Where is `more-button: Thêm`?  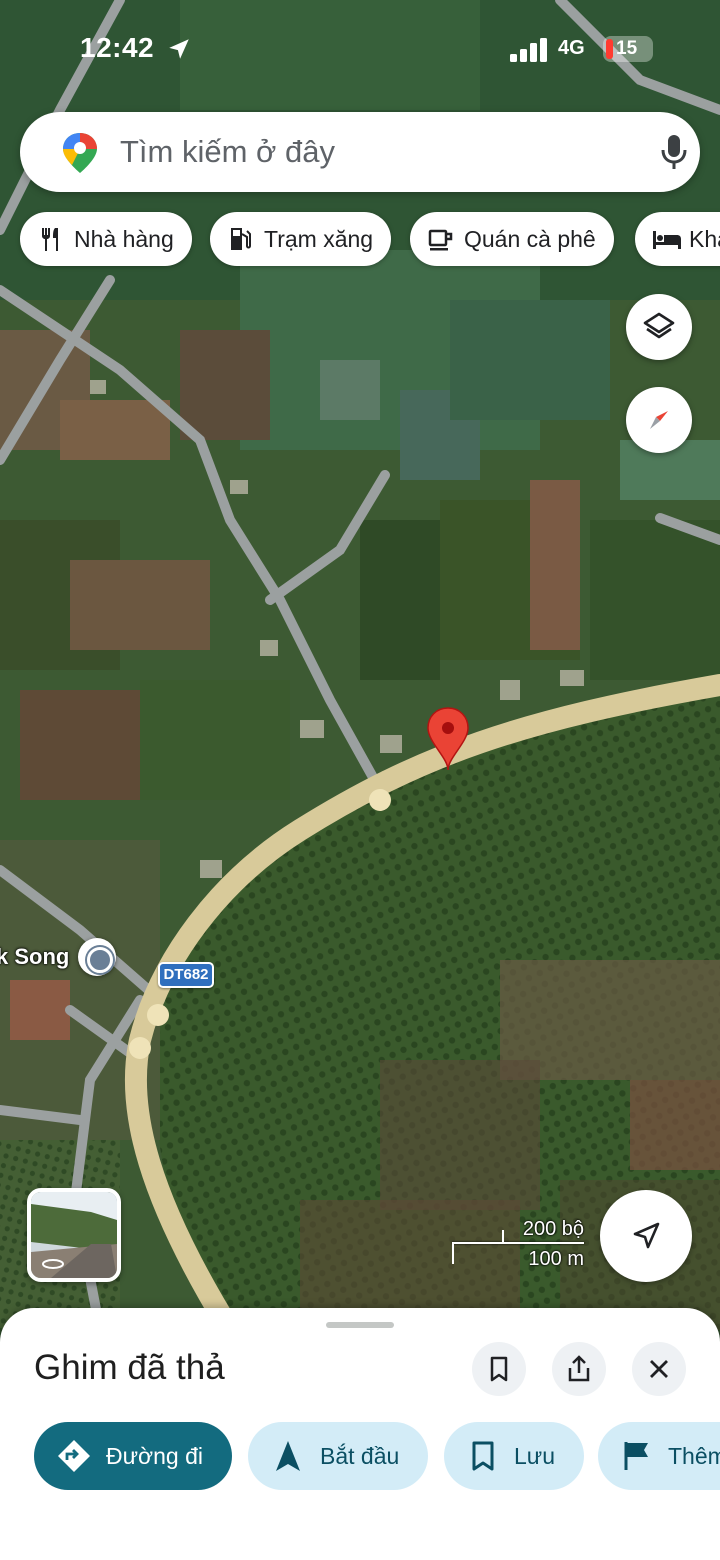 more-button: Thêm is located at coordinates (659, 1456).